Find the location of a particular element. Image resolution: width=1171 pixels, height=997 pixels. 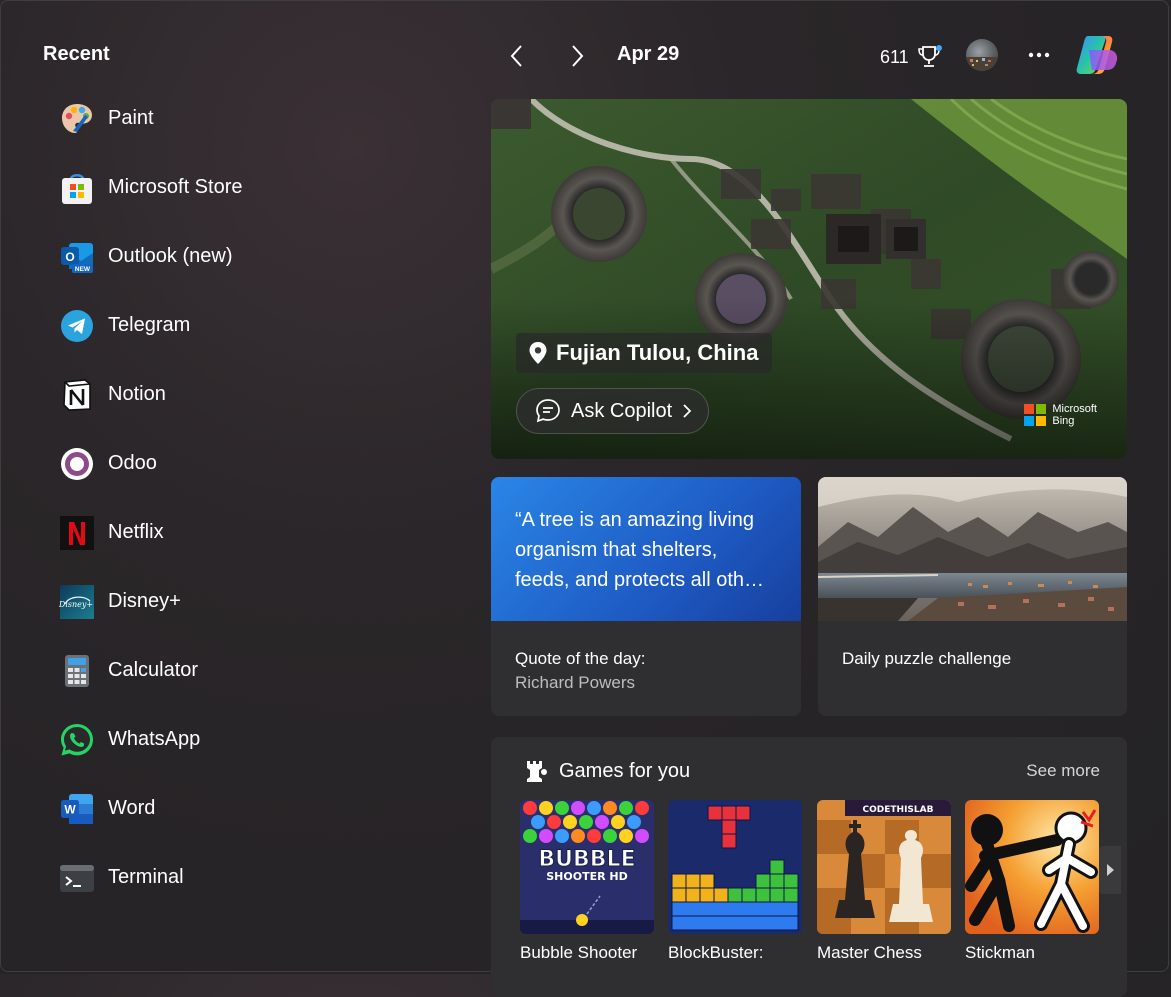

paint-icon is located at coordinates (77, 119).